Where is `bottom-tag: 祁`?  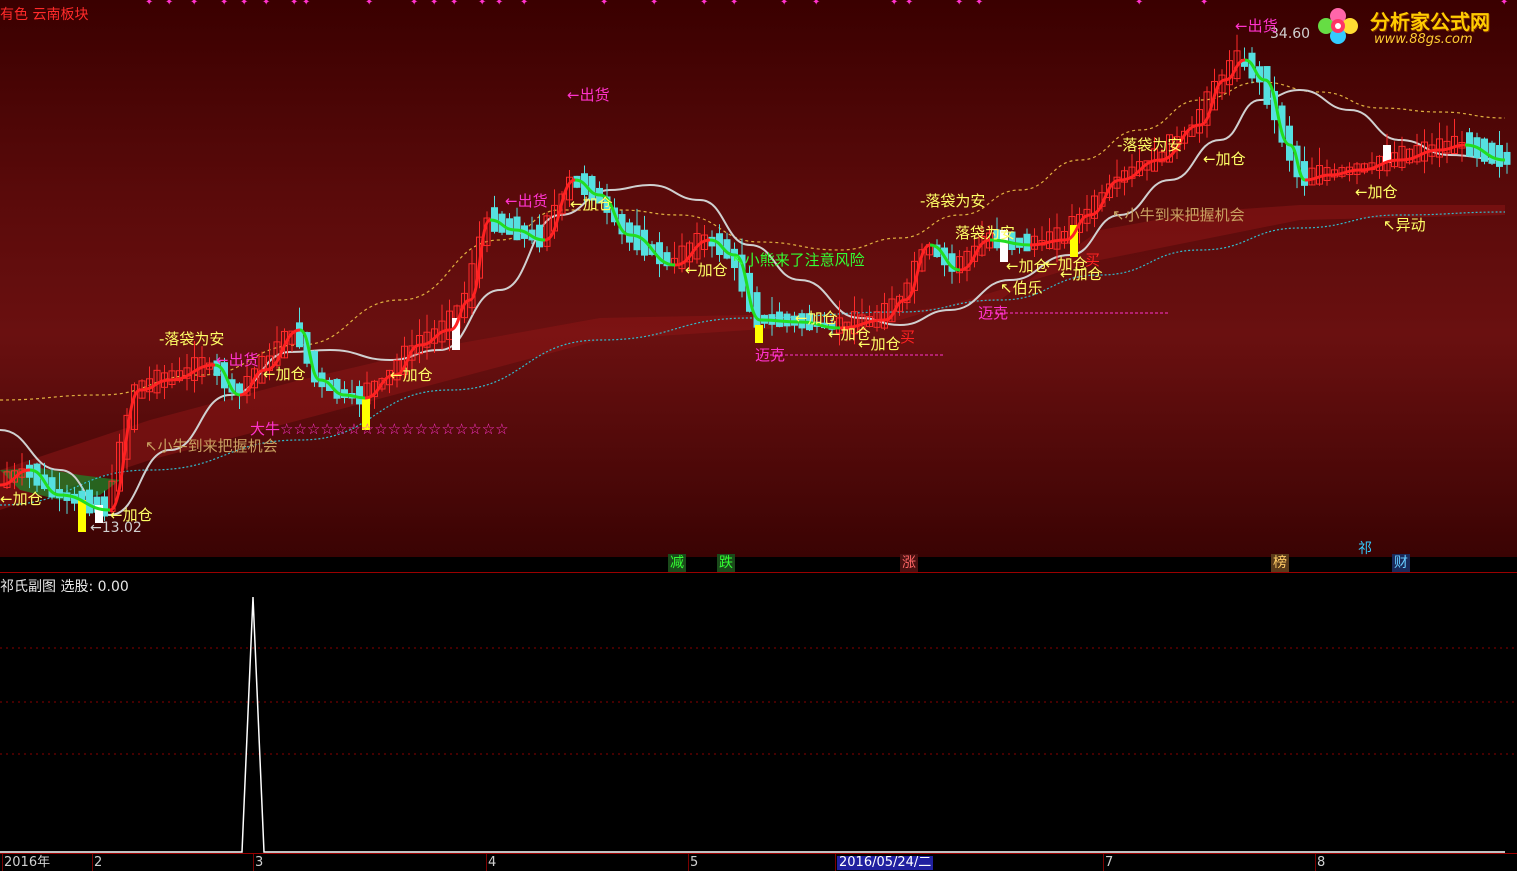 bottom-tag: 祁 is located at coordinates (1365, 549).